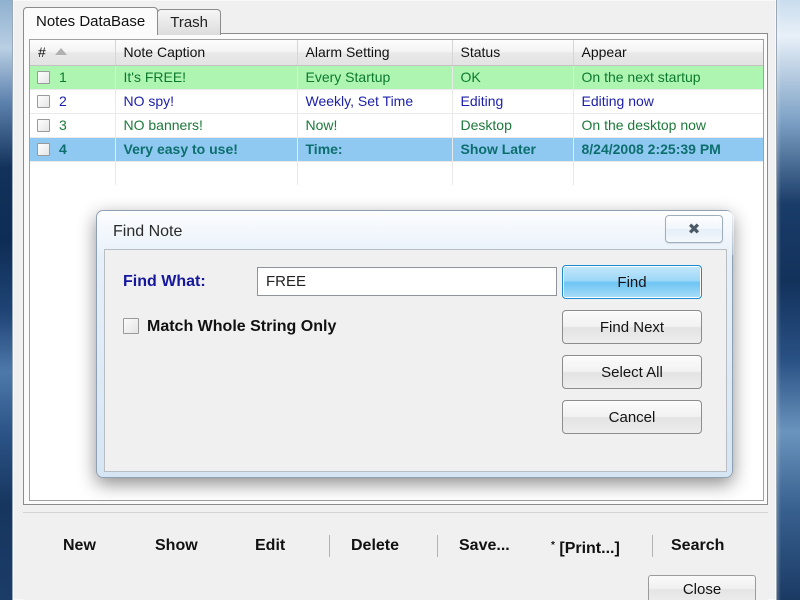 This screenshot has height=600, width=800. Describe the element at coordinates (632, 282) in the screenshot. I see `find-button: Find` at that location.